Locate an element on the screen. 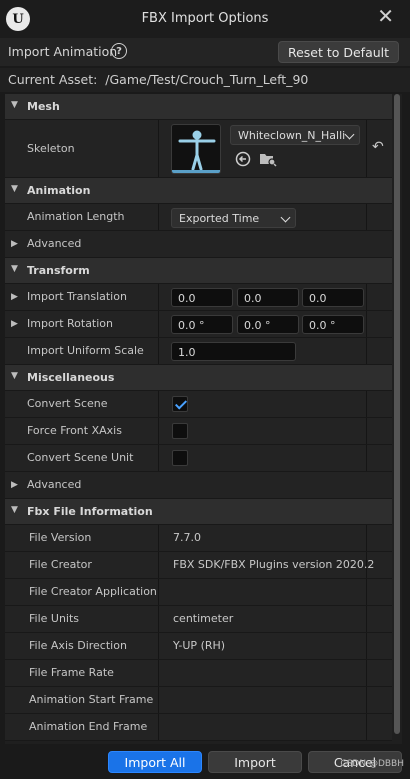 The image size is (410, 779). scrollbar is located at coordinates (397, 419).